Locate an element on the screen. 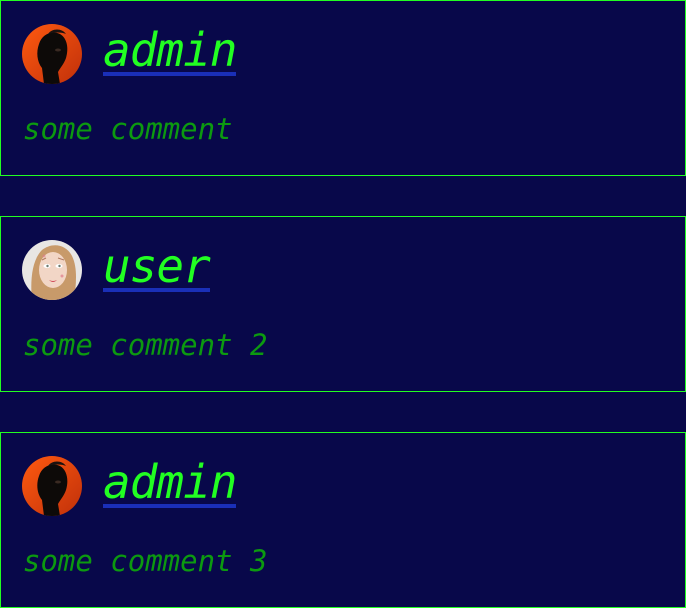 Image resolution: width=686 pixels, height=608 pixels. user-avatar is located at coordinates (52, 270).